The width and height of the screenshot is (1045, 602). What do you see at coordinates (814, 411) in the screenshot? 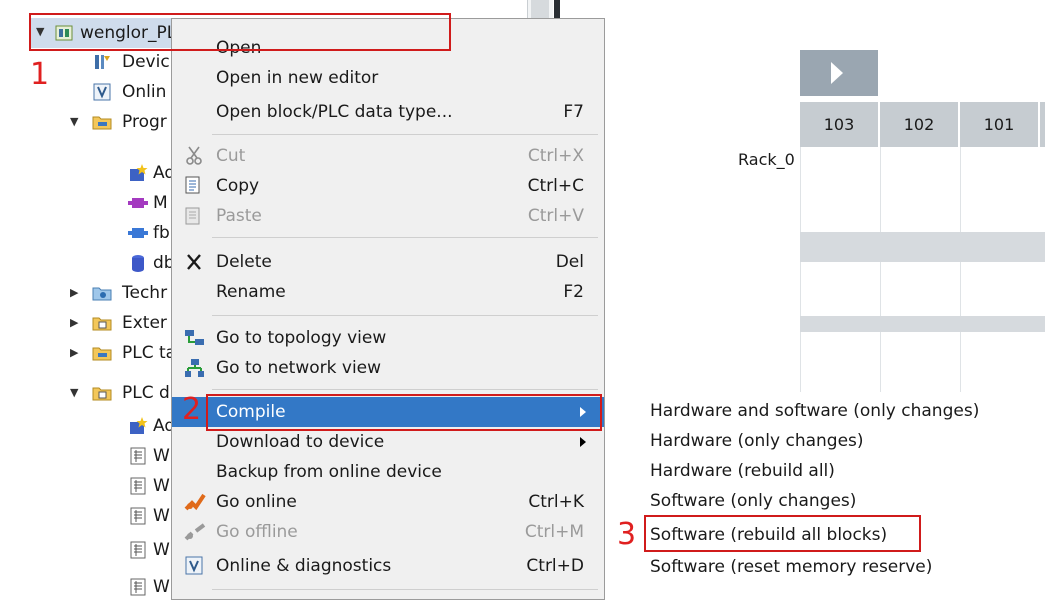
I see `submenu-item-hw-sw-changes: Hardware and software (only changes)` at bounding box center [814, 411].